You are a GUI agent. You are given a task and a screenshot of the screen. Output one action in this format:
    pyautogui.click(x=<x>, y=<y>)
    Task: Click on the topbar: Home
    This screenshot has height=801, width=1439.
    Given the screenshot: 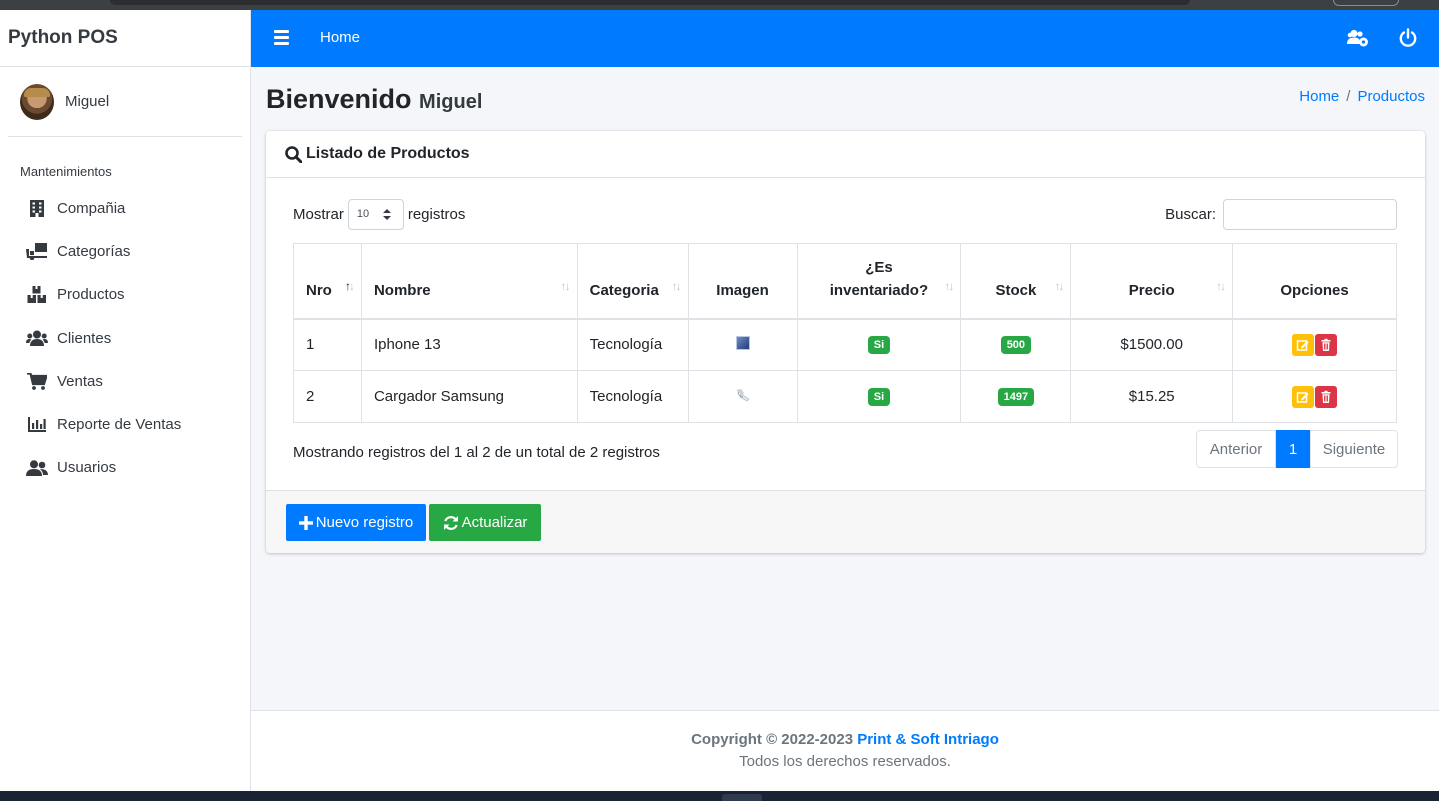 What is the action you would take?
    pyautogui.click(x=845, y=38)
    